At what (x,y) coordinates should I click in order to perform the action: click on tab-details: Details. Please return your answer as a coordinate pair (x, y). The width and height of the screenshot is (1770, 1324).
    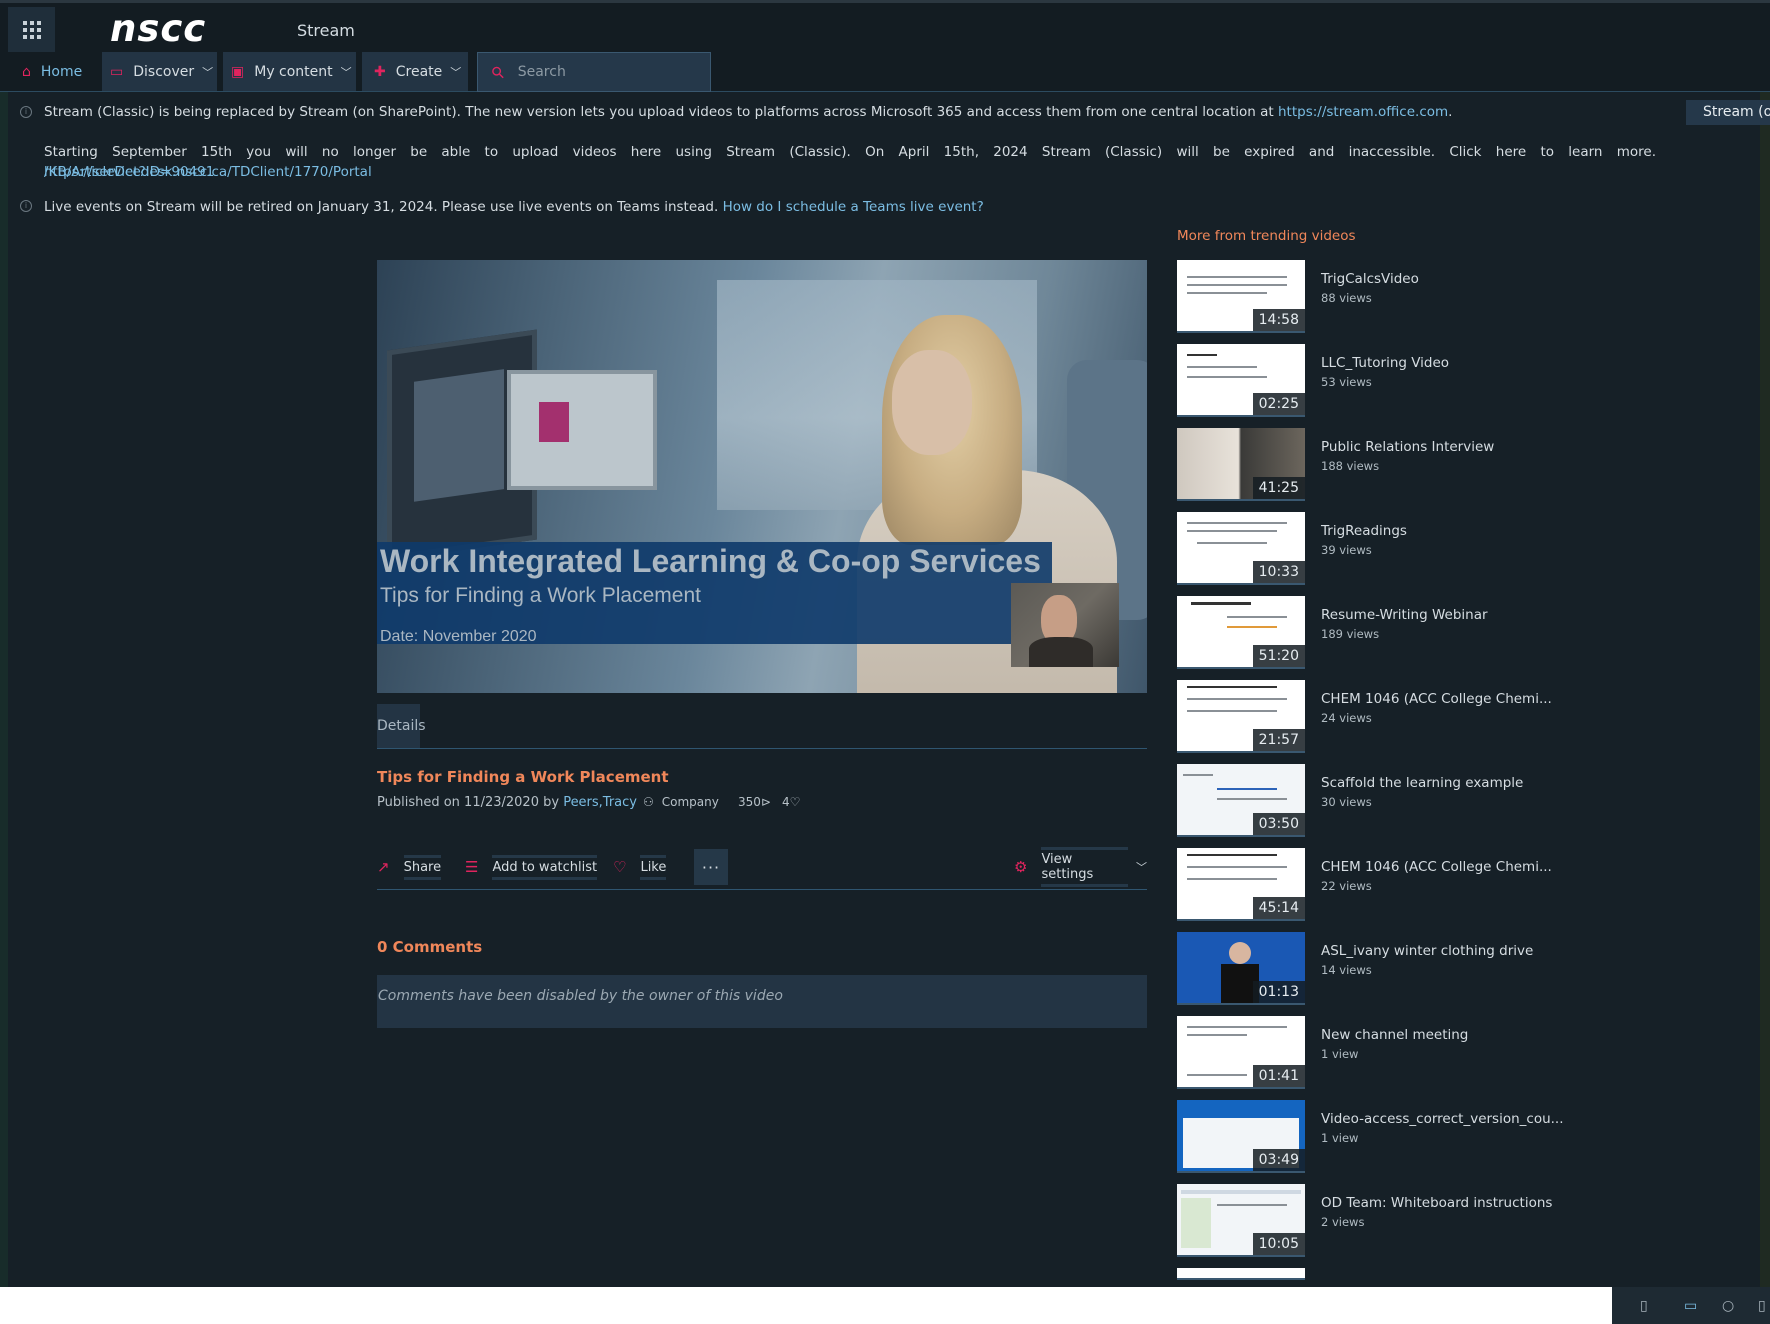
    Looking at the image, I should click on (401, 726).